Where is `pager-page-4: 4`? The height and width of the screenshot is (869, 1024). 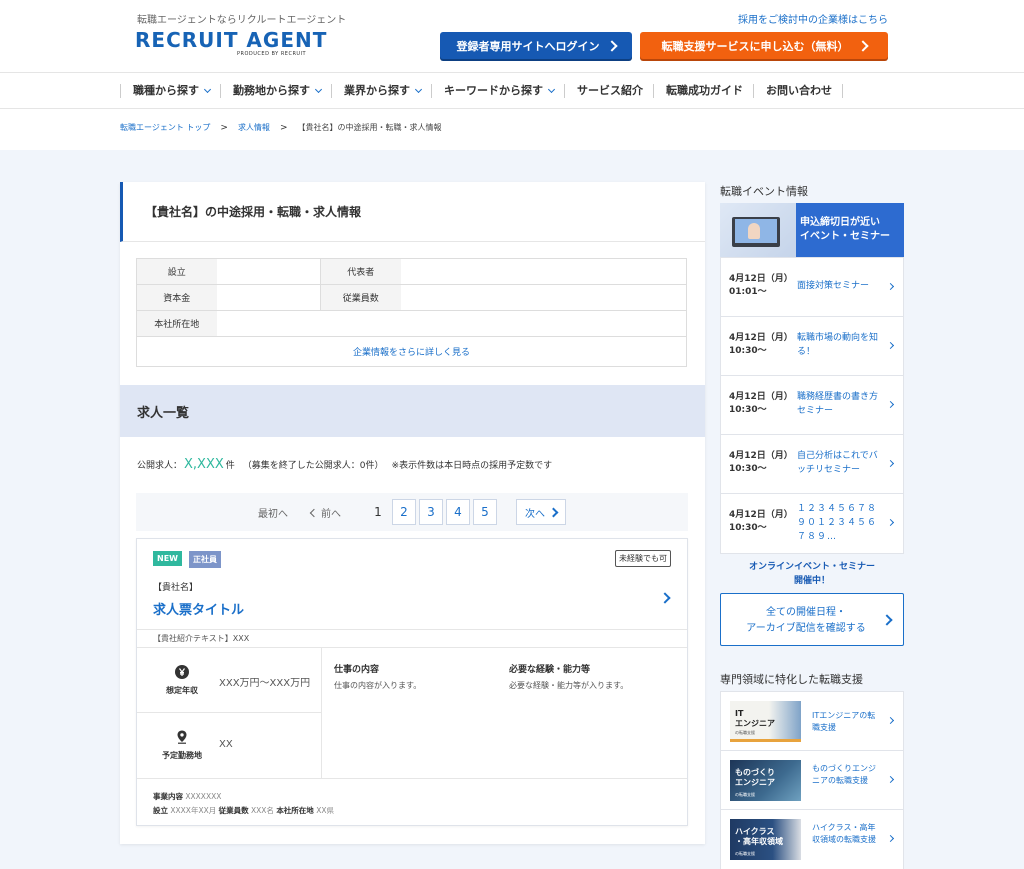
pager-page-4: 4 is located at coordinates (458, 512).